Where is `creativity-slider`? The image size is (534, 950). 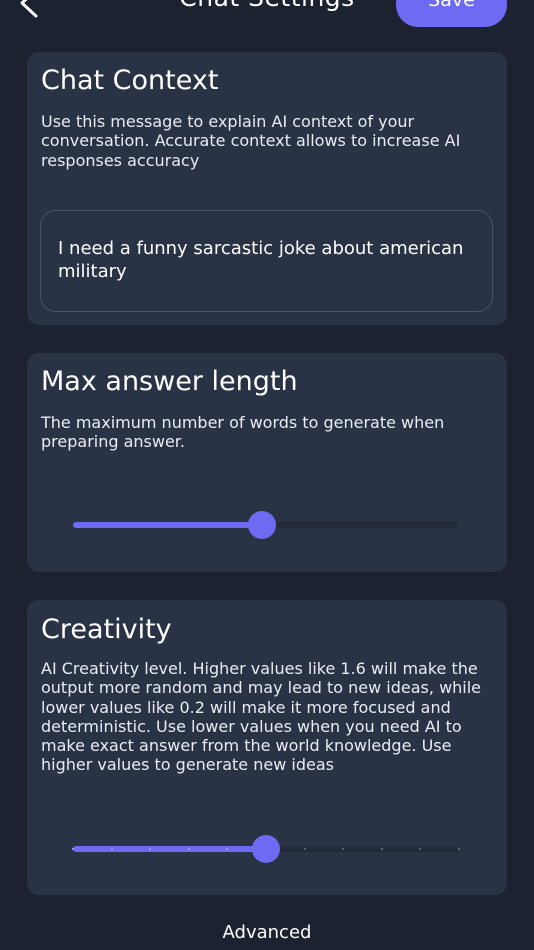
creativity-slider is located at coordinates (266, 849).